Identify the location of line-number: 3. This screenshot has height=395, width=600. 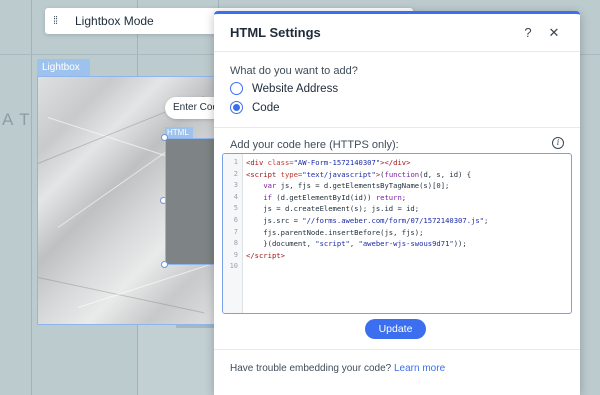
(235, 185).